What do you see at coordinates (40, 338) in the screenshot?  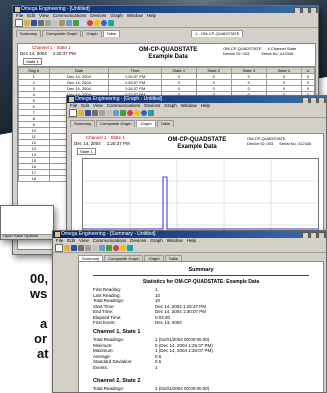 I see `caption-line-4: or` at bounding box center [40, 338].